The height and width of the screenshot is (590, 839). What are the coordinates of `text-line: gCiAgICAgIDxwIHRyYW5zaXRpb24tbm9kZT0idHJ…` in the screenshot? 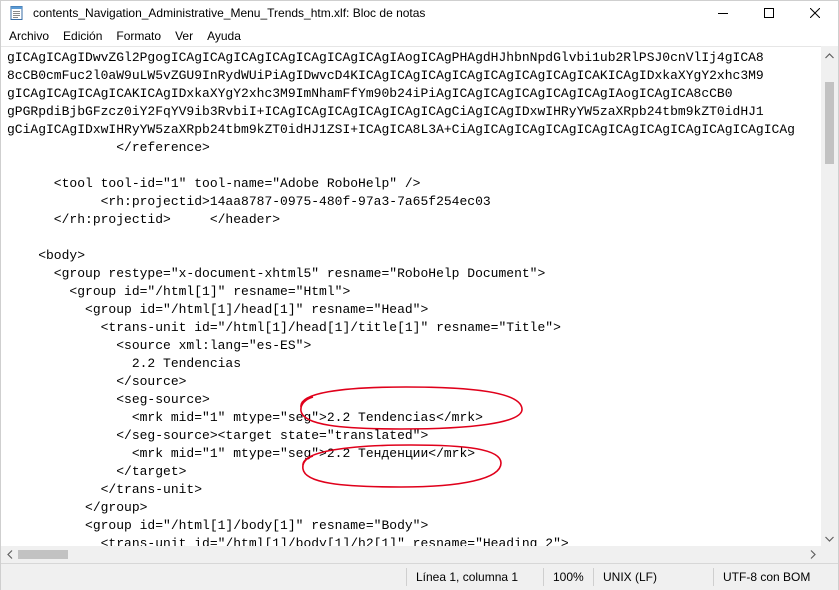 It's located at (401, 129).